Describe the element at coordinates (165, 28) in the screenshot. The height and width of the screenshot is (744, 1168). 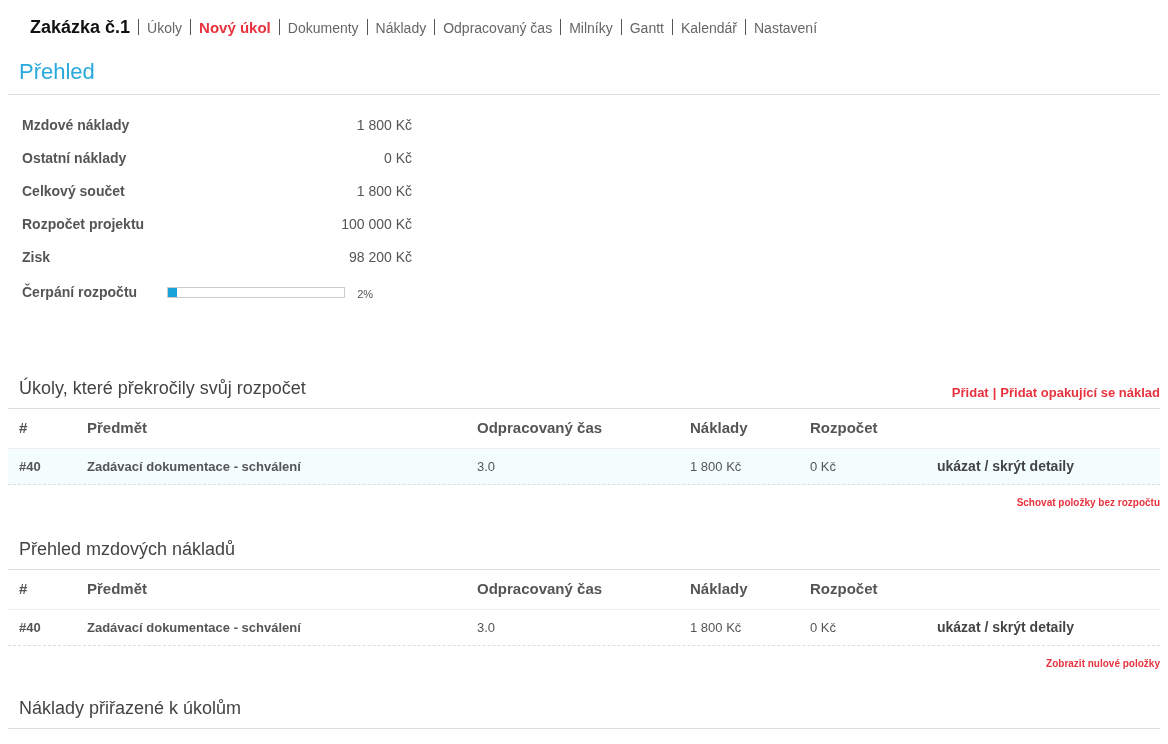
I see `nav-link: Úkoly` at that location.